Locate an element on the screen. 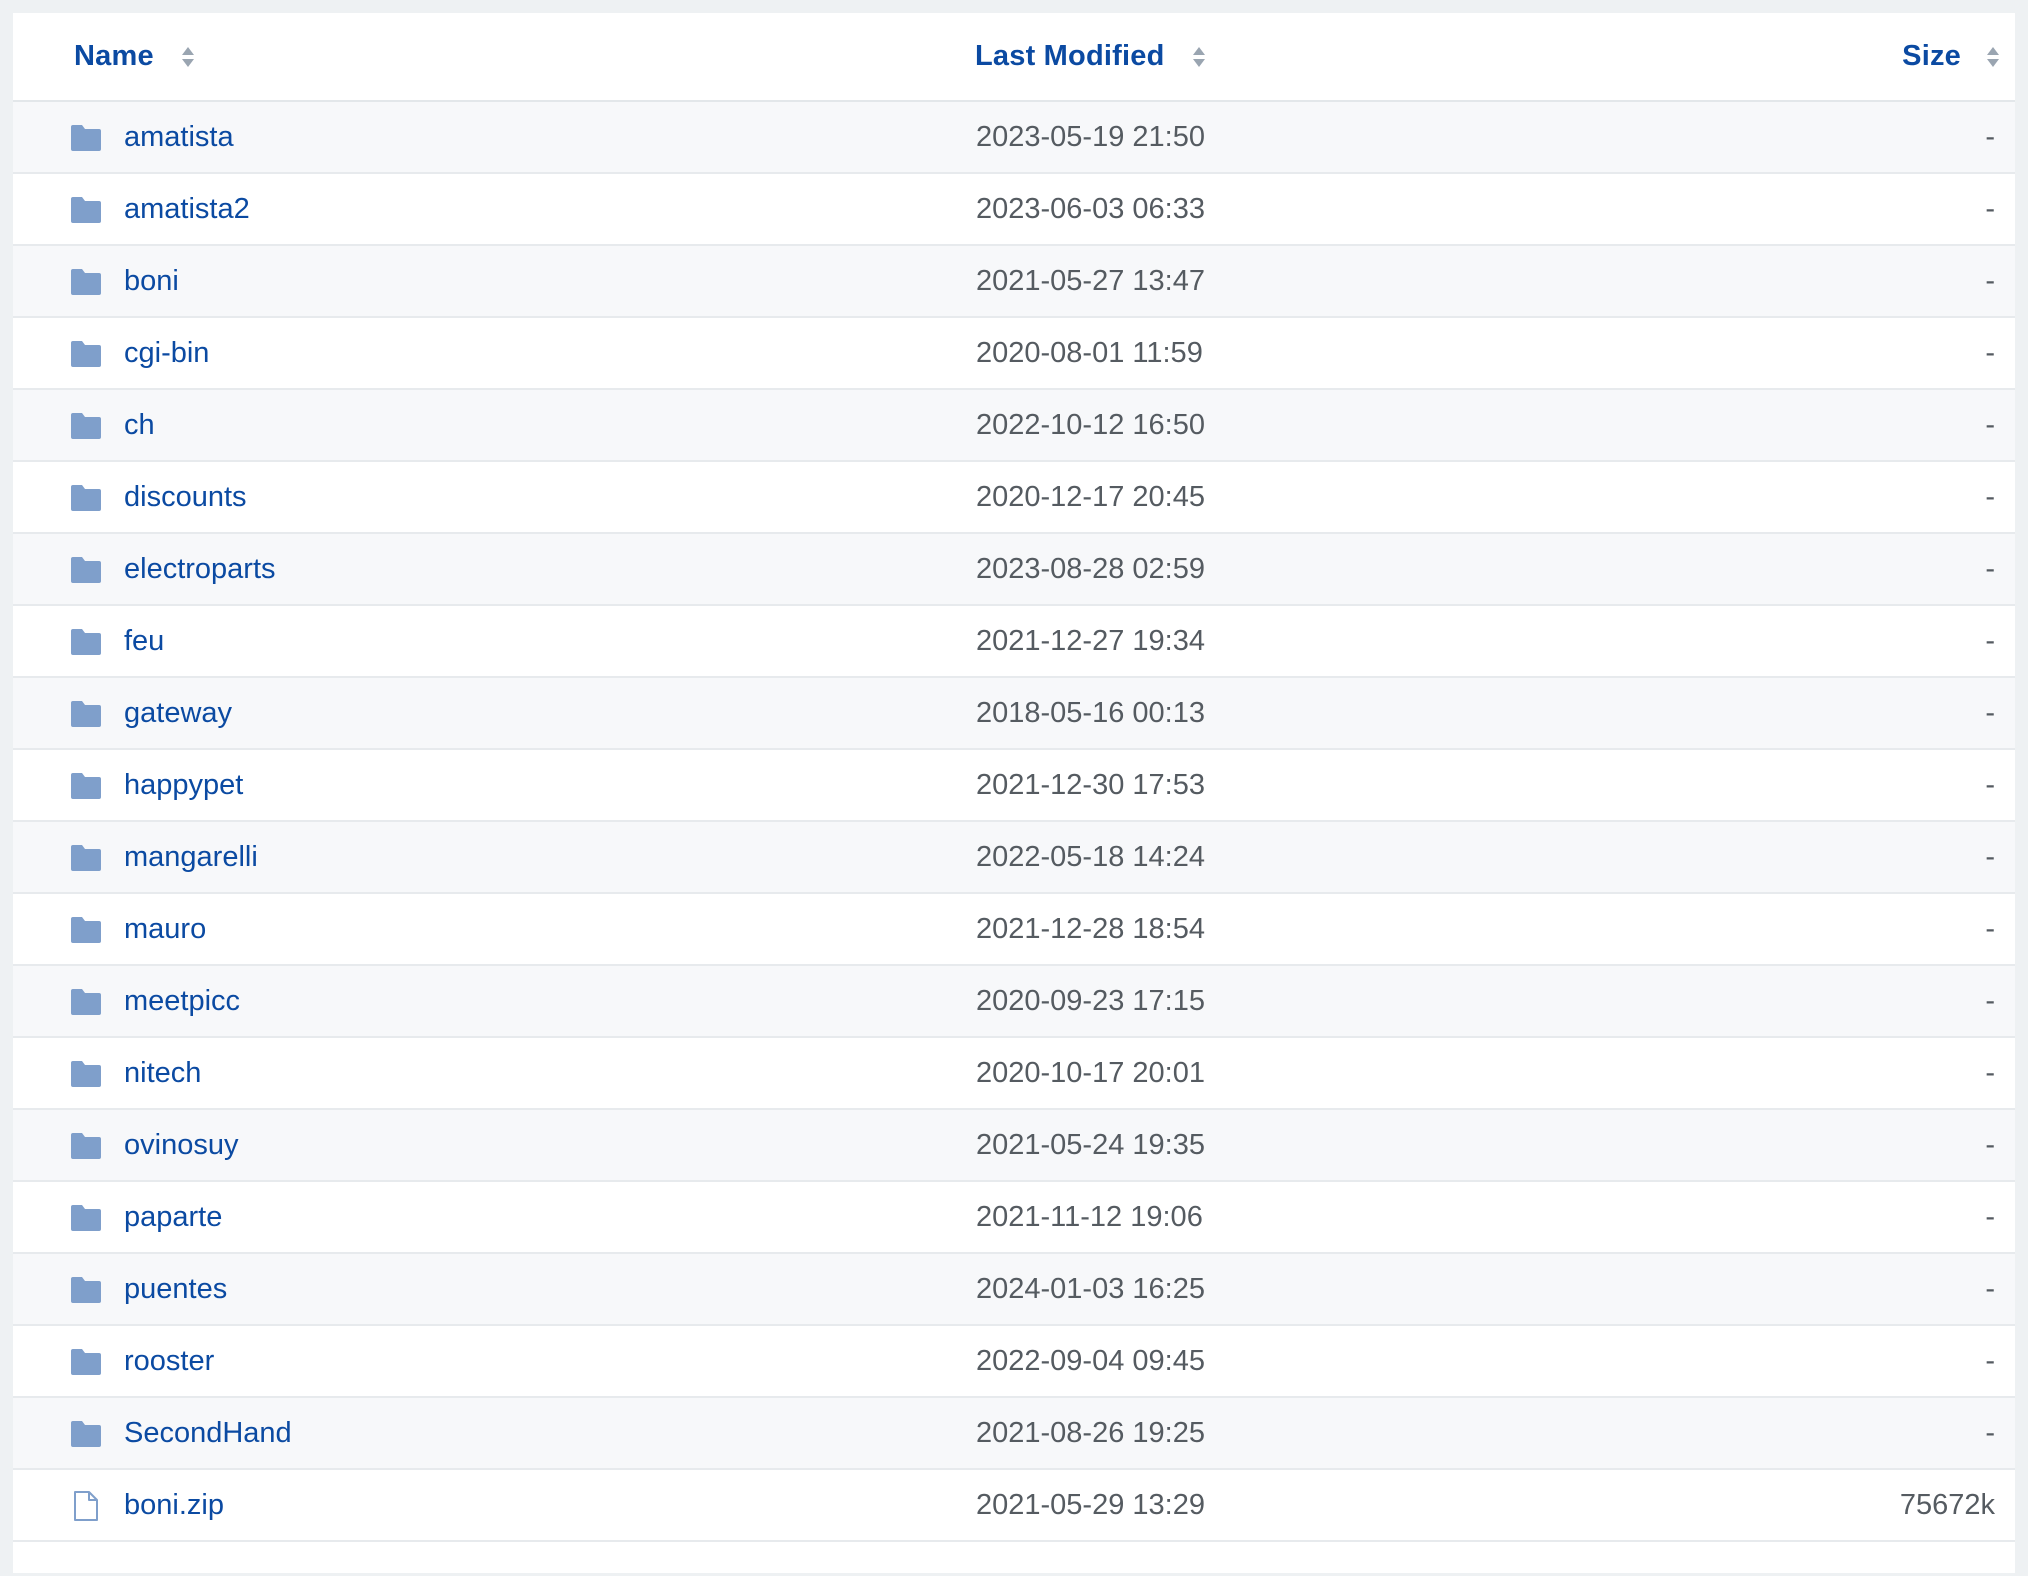 Image resolution: width=2028 pixels, height=1576 pixels. entry-link: amatista2 is located at coordinates (187, 209).